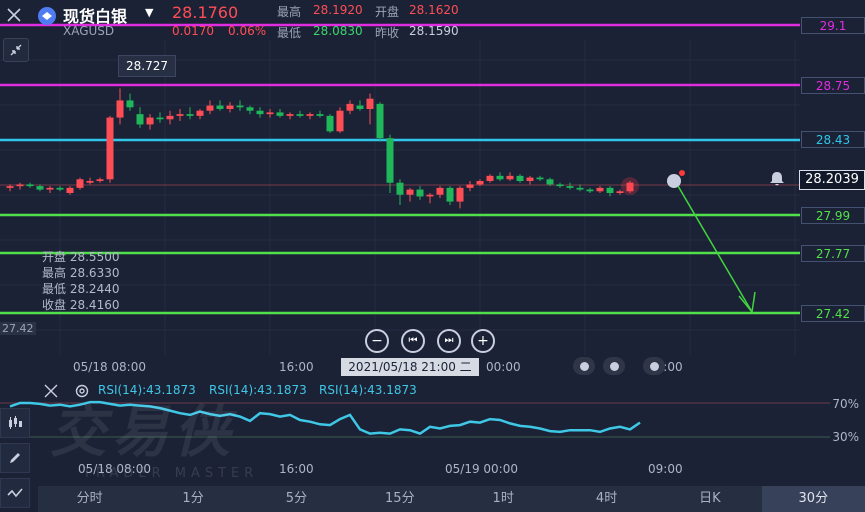 This screenshot has width=865, height=512. Describe the element at coordinates (674, 181) in the screenshot. I see `info-marker-icon` at that location.